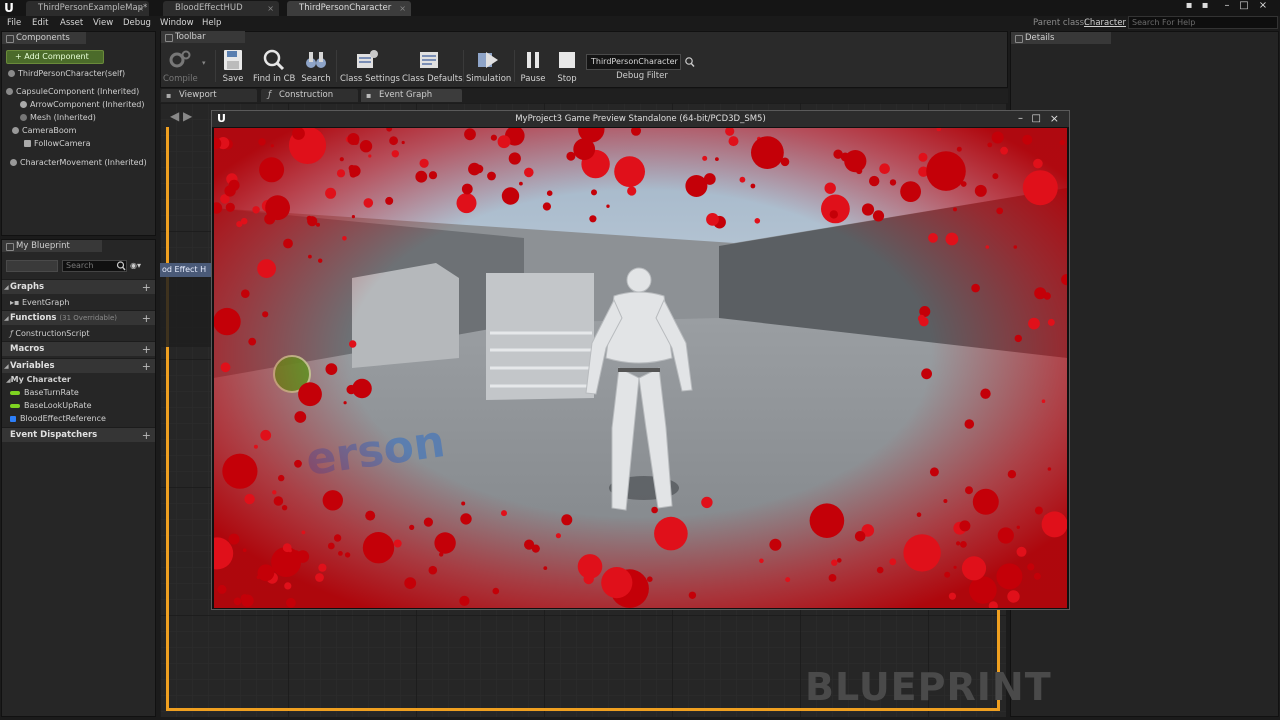  What do you see at coordinates (146, 318) in the screenshot?
I see `add-function-plus-icon: +` at bounding box center [146, 318].